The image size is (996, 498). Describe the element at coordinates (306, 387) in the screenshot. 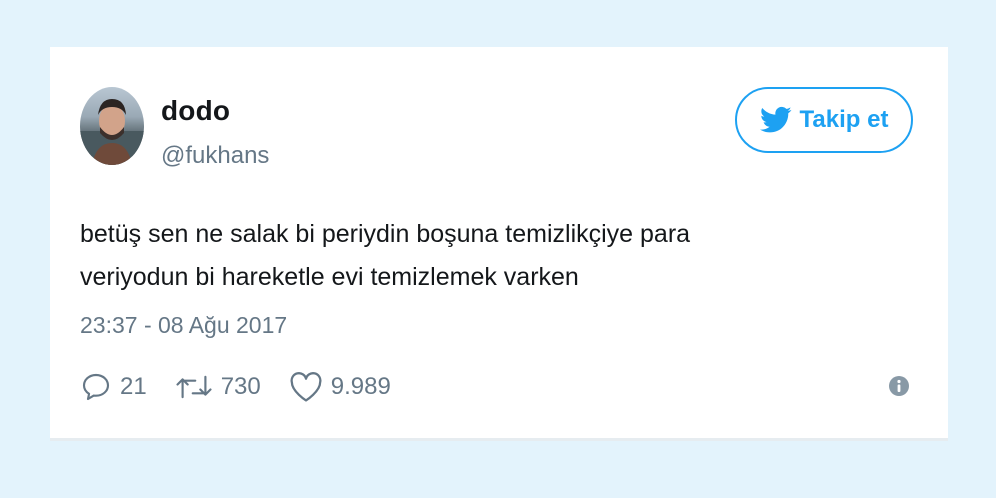

I see `heart-icon` at that location.